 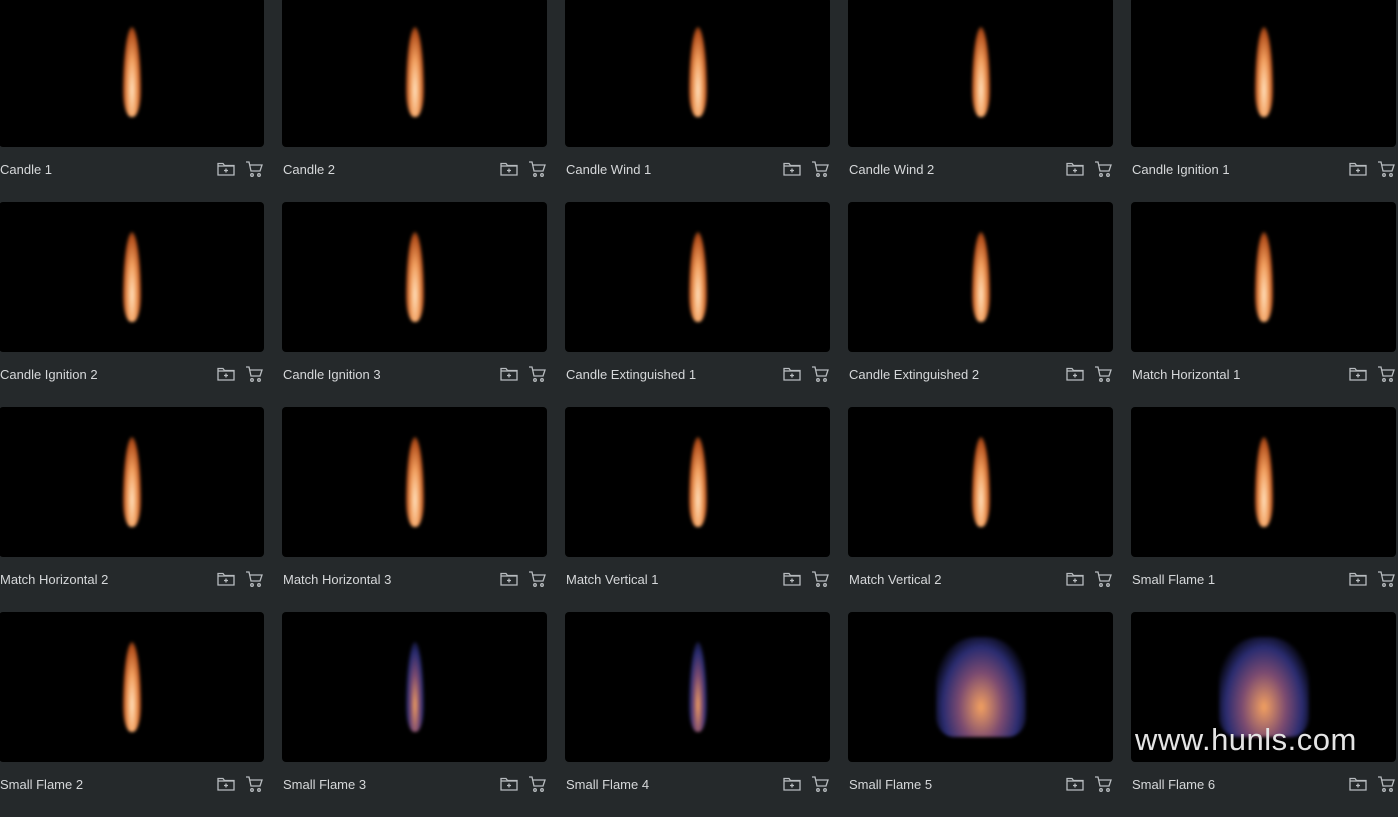 I want to click on asset-title: Candle Extinguished 2, so click(x=914, y=374).